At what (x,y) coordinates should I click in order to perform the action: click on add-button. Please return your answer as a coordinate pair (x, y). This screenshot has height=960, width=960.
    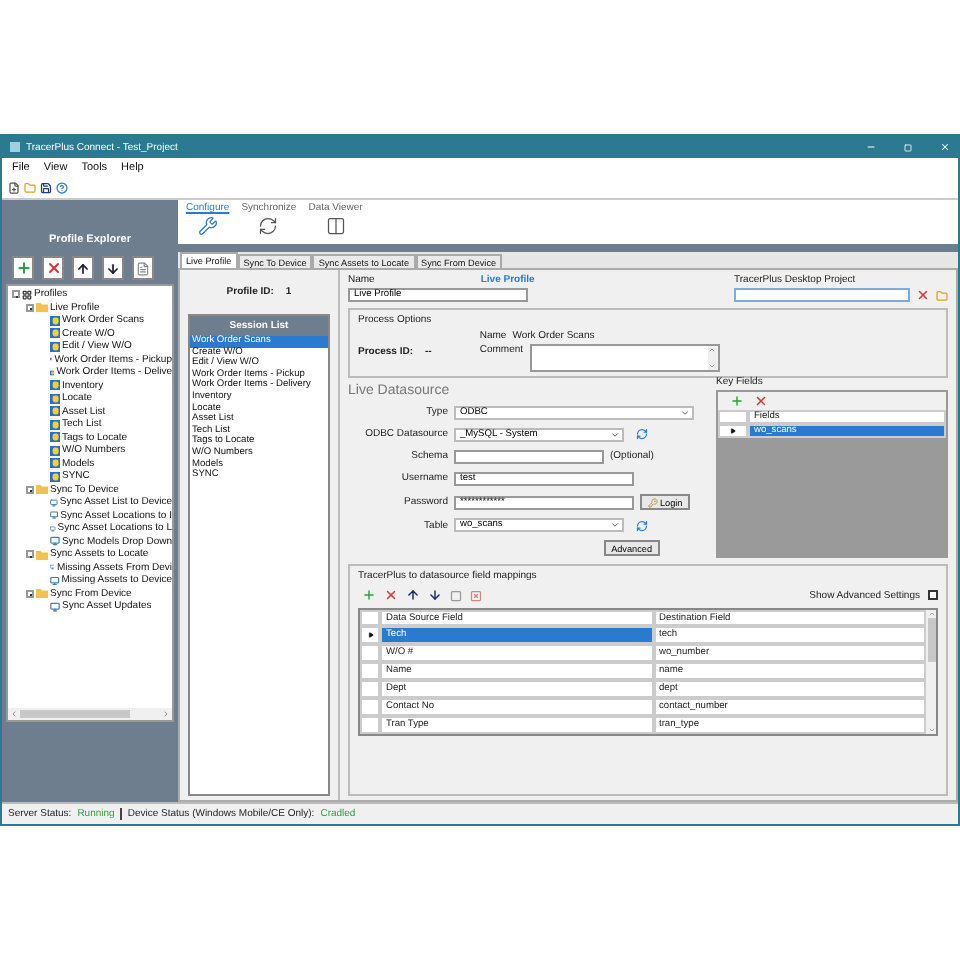
    Looking at the image, I should click on (23, 268).